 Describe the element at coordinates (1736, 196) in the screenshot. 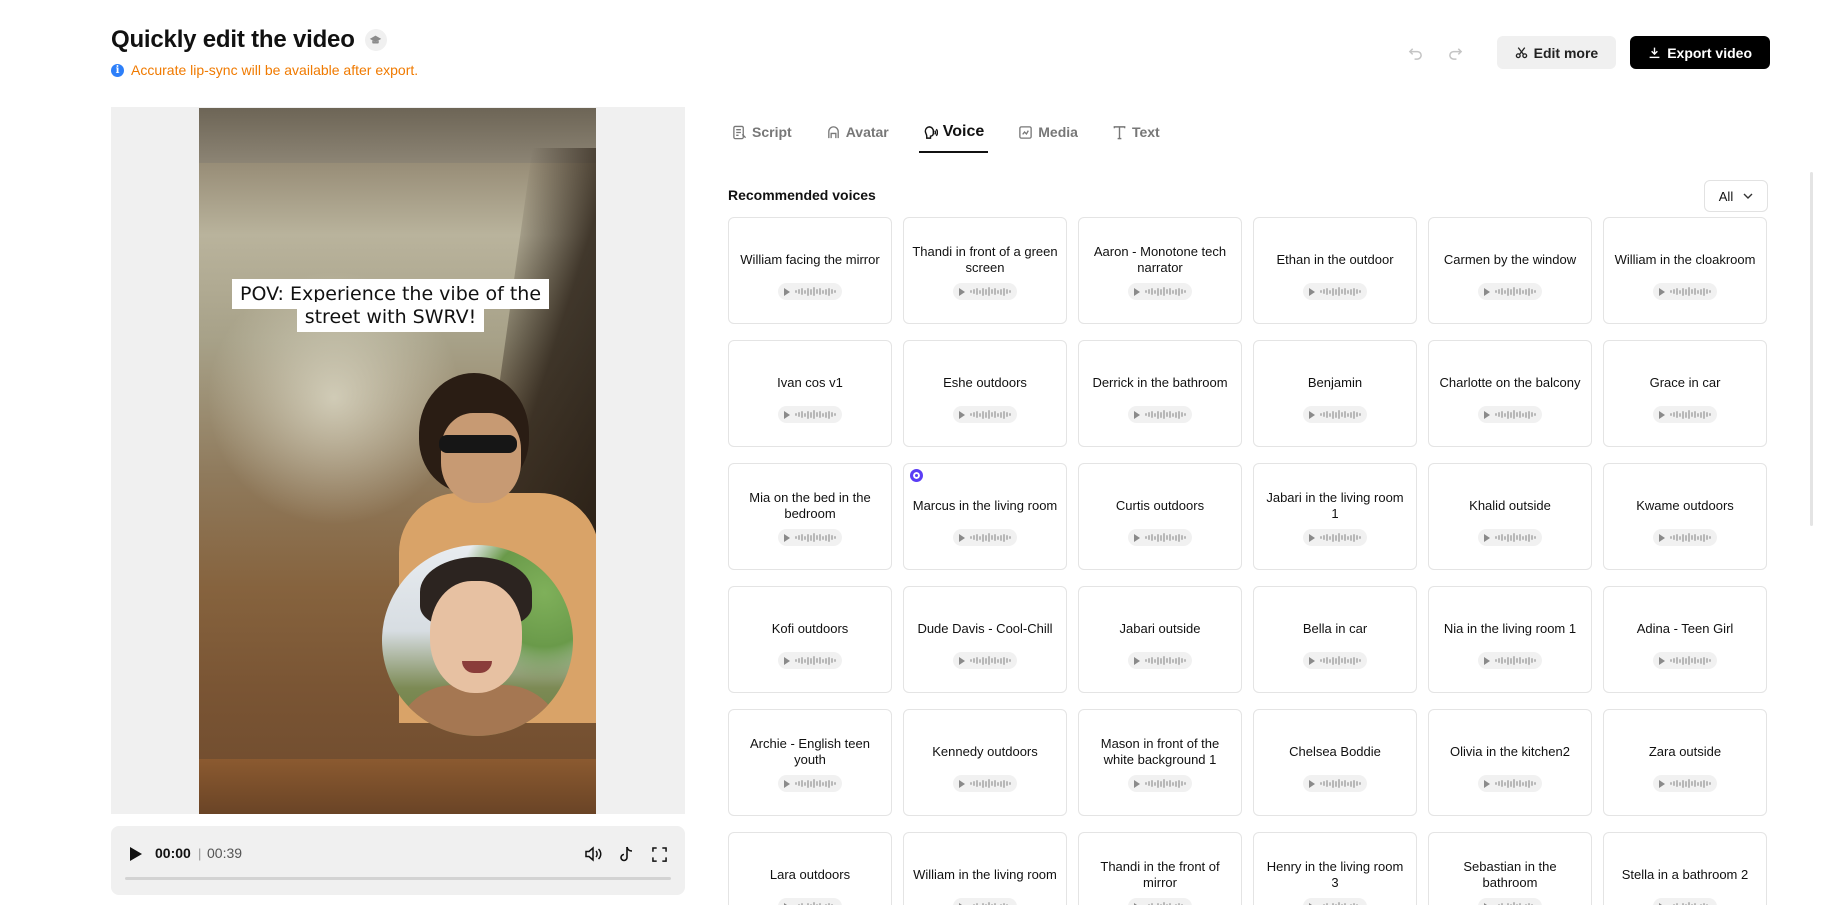

I see `voice-filter-dropdown: All` at that location.